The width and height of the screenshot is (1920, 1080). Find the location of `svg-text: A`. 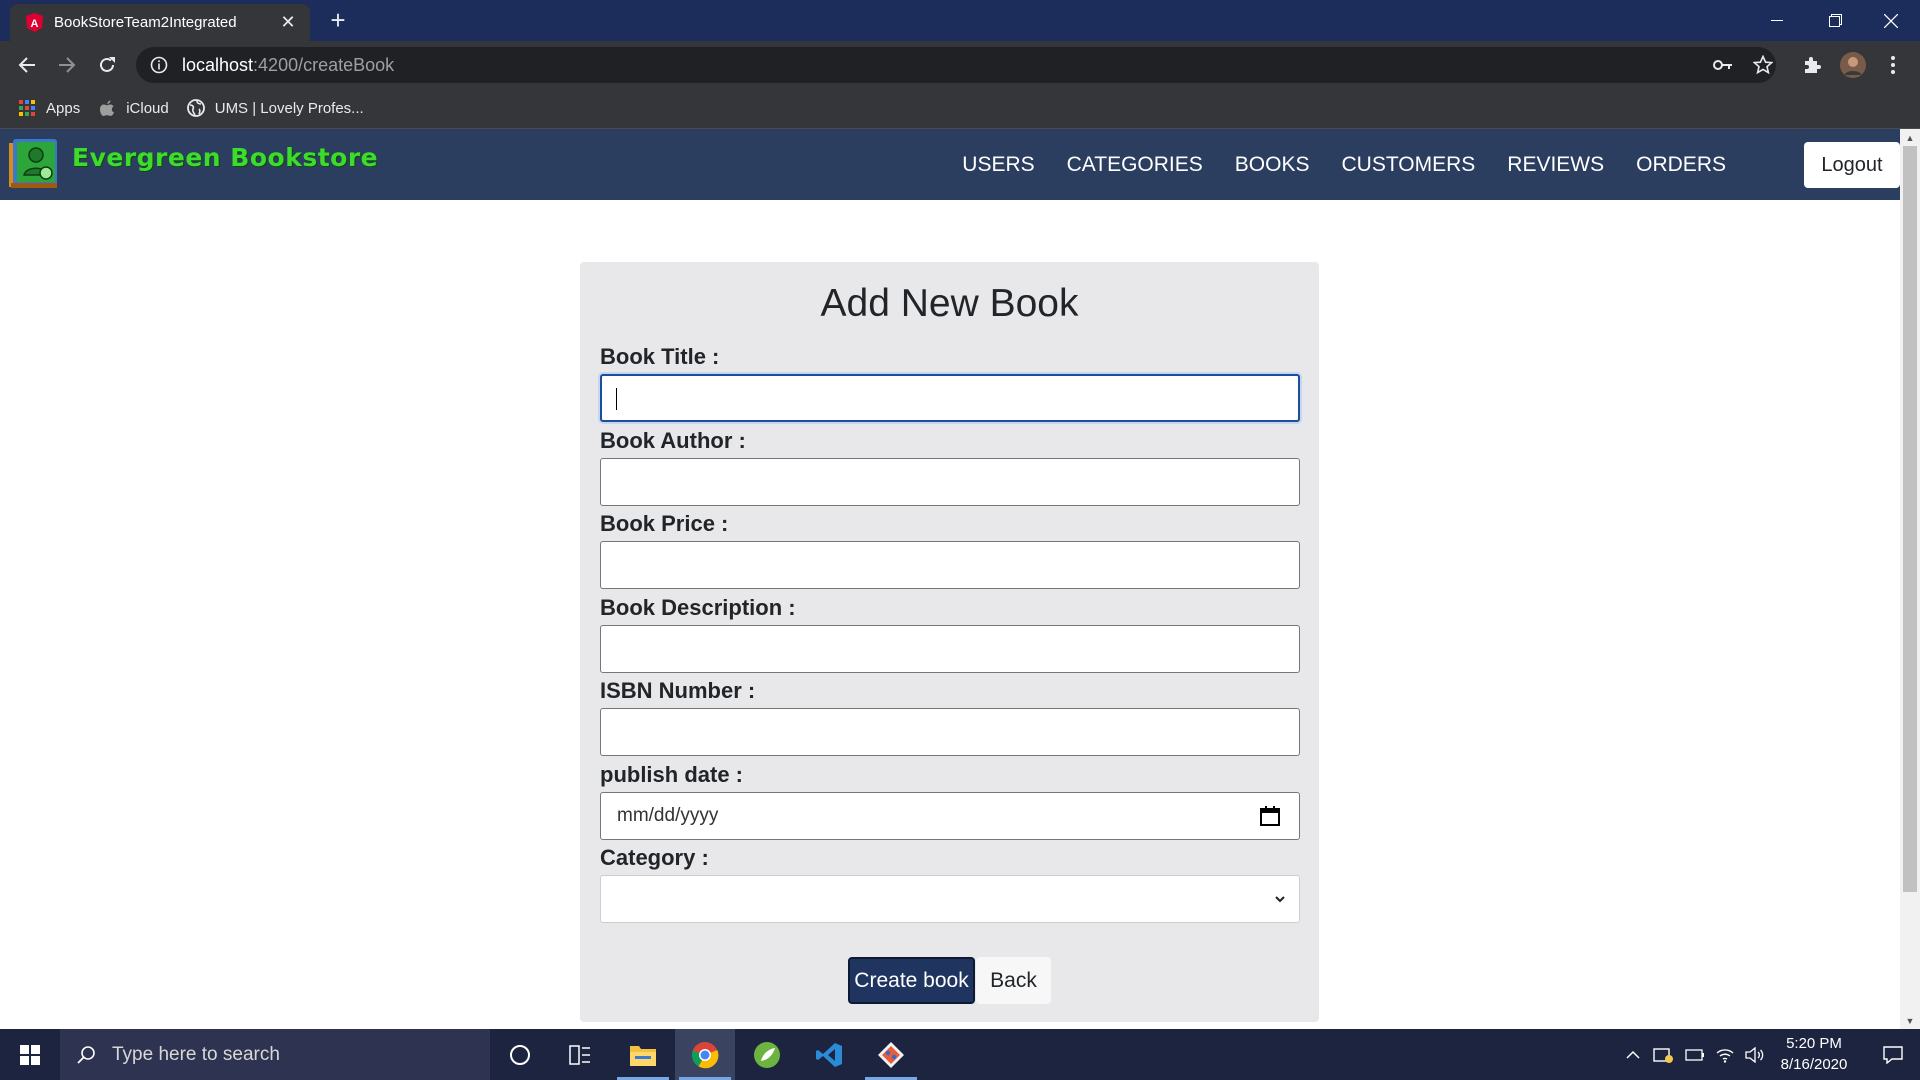

svg-text: A is located at coordinates (35, 24).